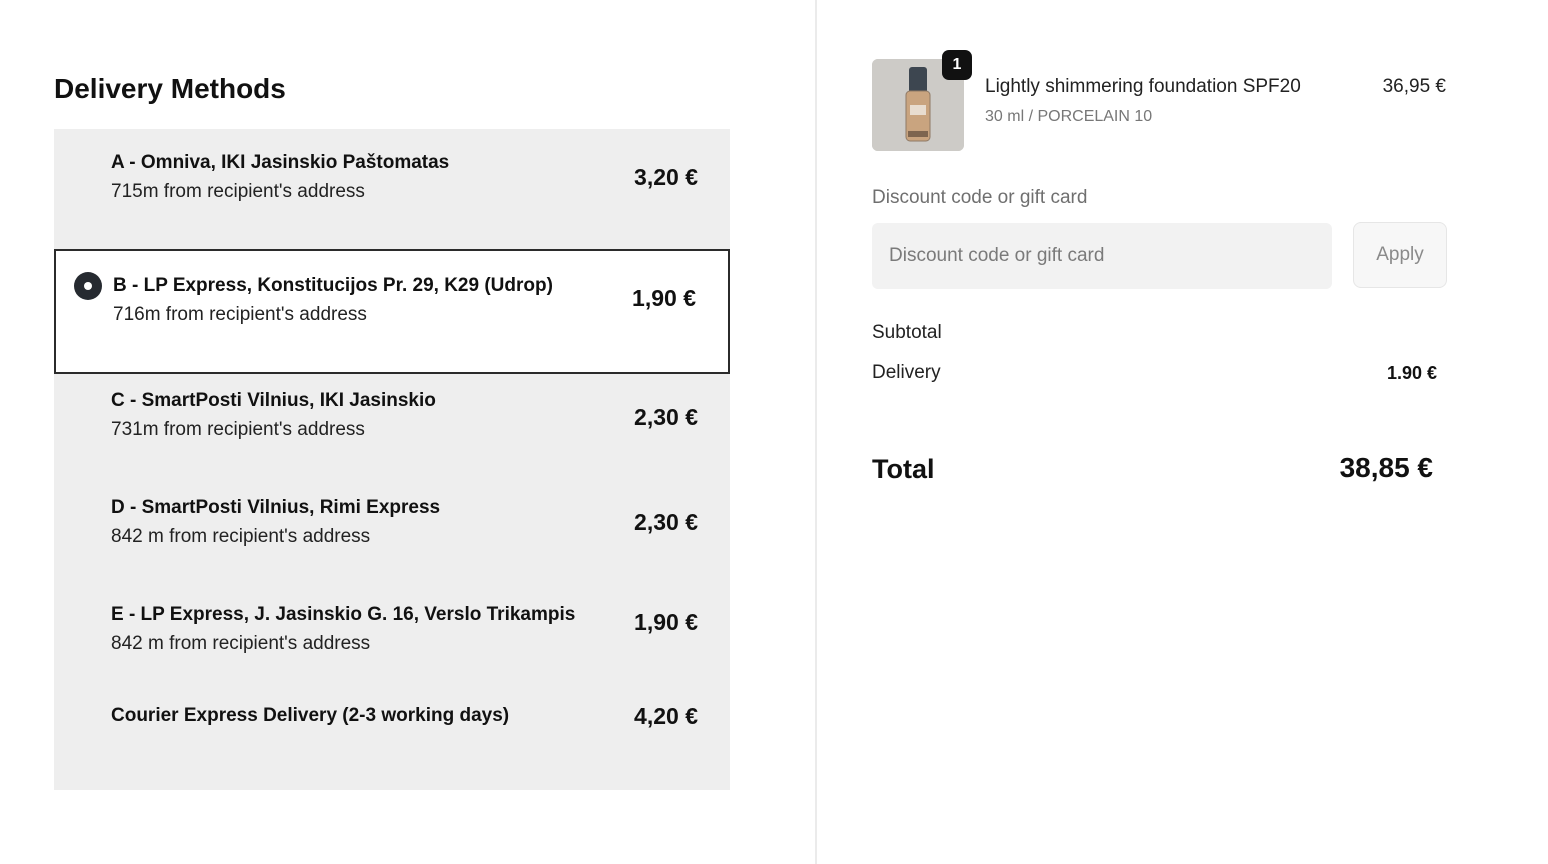 This screenshot has height=864, width=1548. Describe the element at coordinates (170, 88) in the screenshot. I see `delivery-methods-title: Delivery Methods` at that location.